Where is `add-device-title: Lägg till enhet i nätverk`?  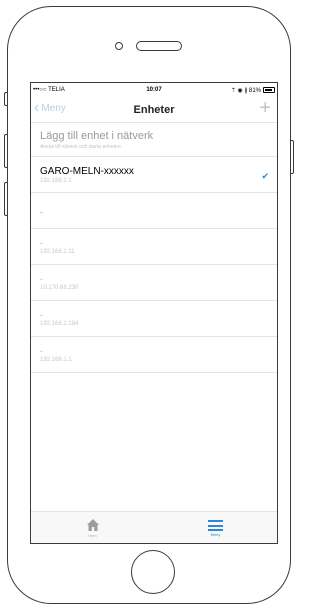 add-device-title: Lägg till enhet i nätverk is located at coordinates (97, 136).